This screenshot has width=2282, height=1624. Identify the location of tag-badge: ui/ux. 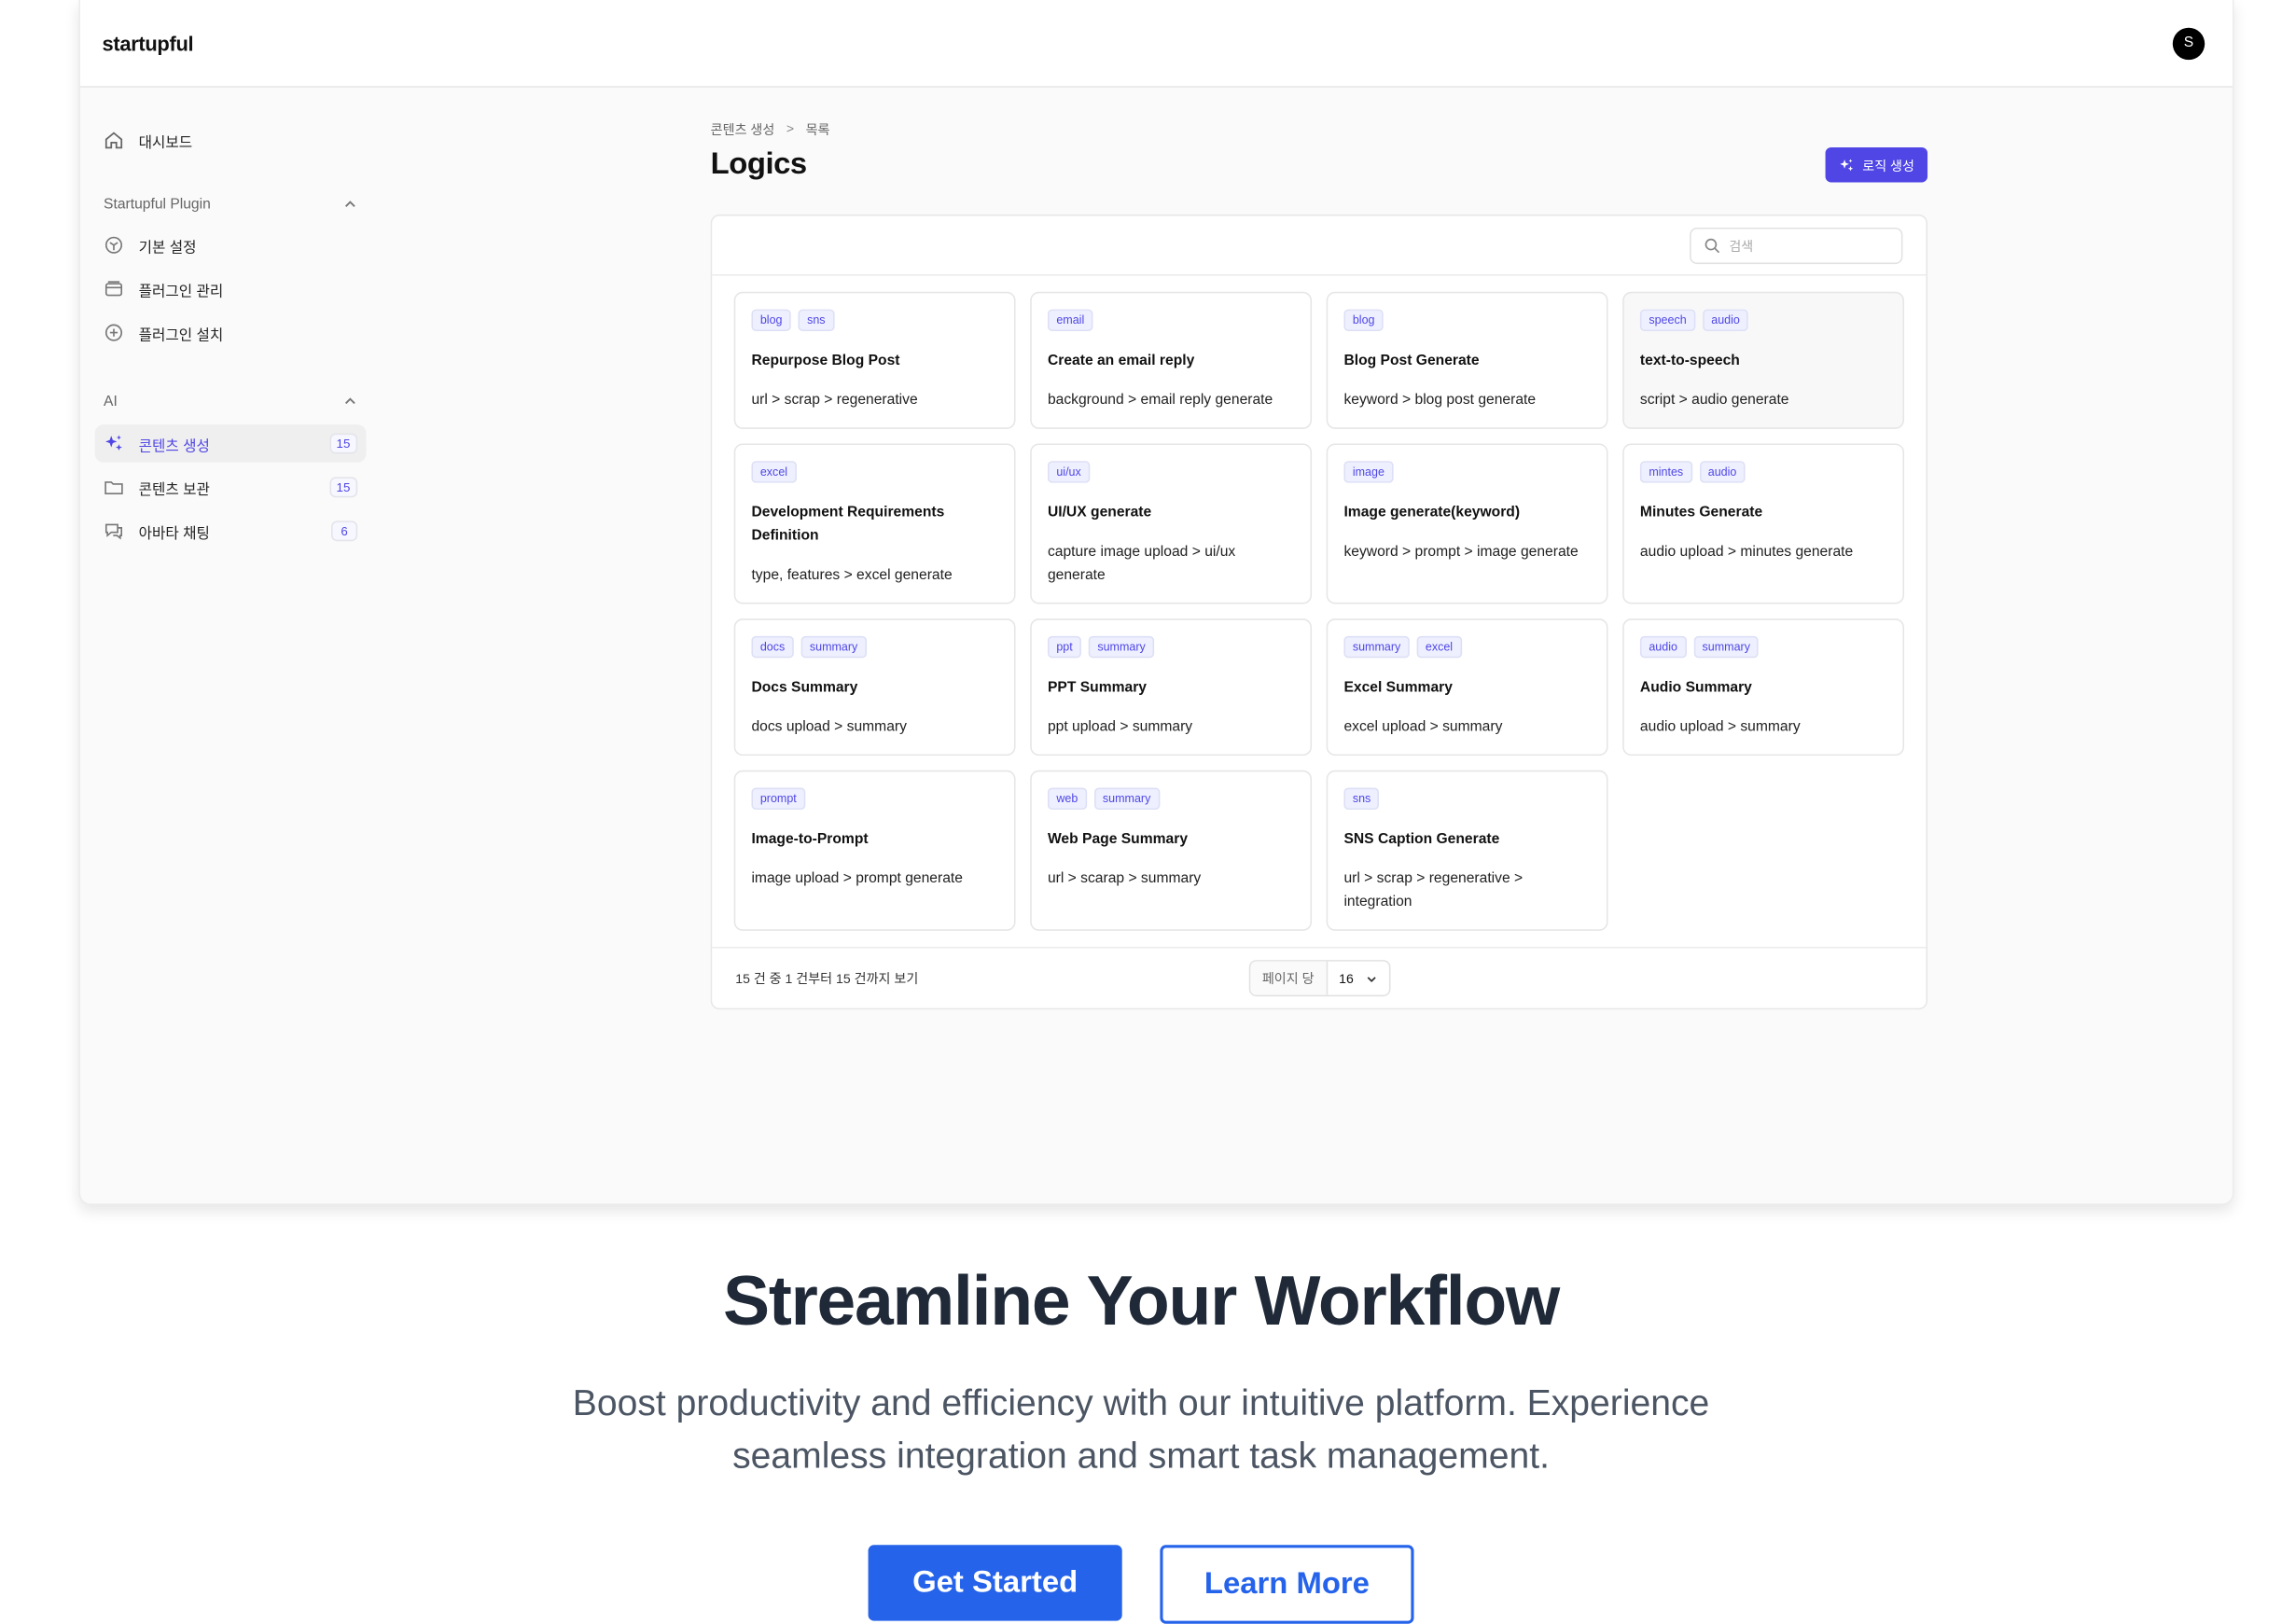
(1069, 472).